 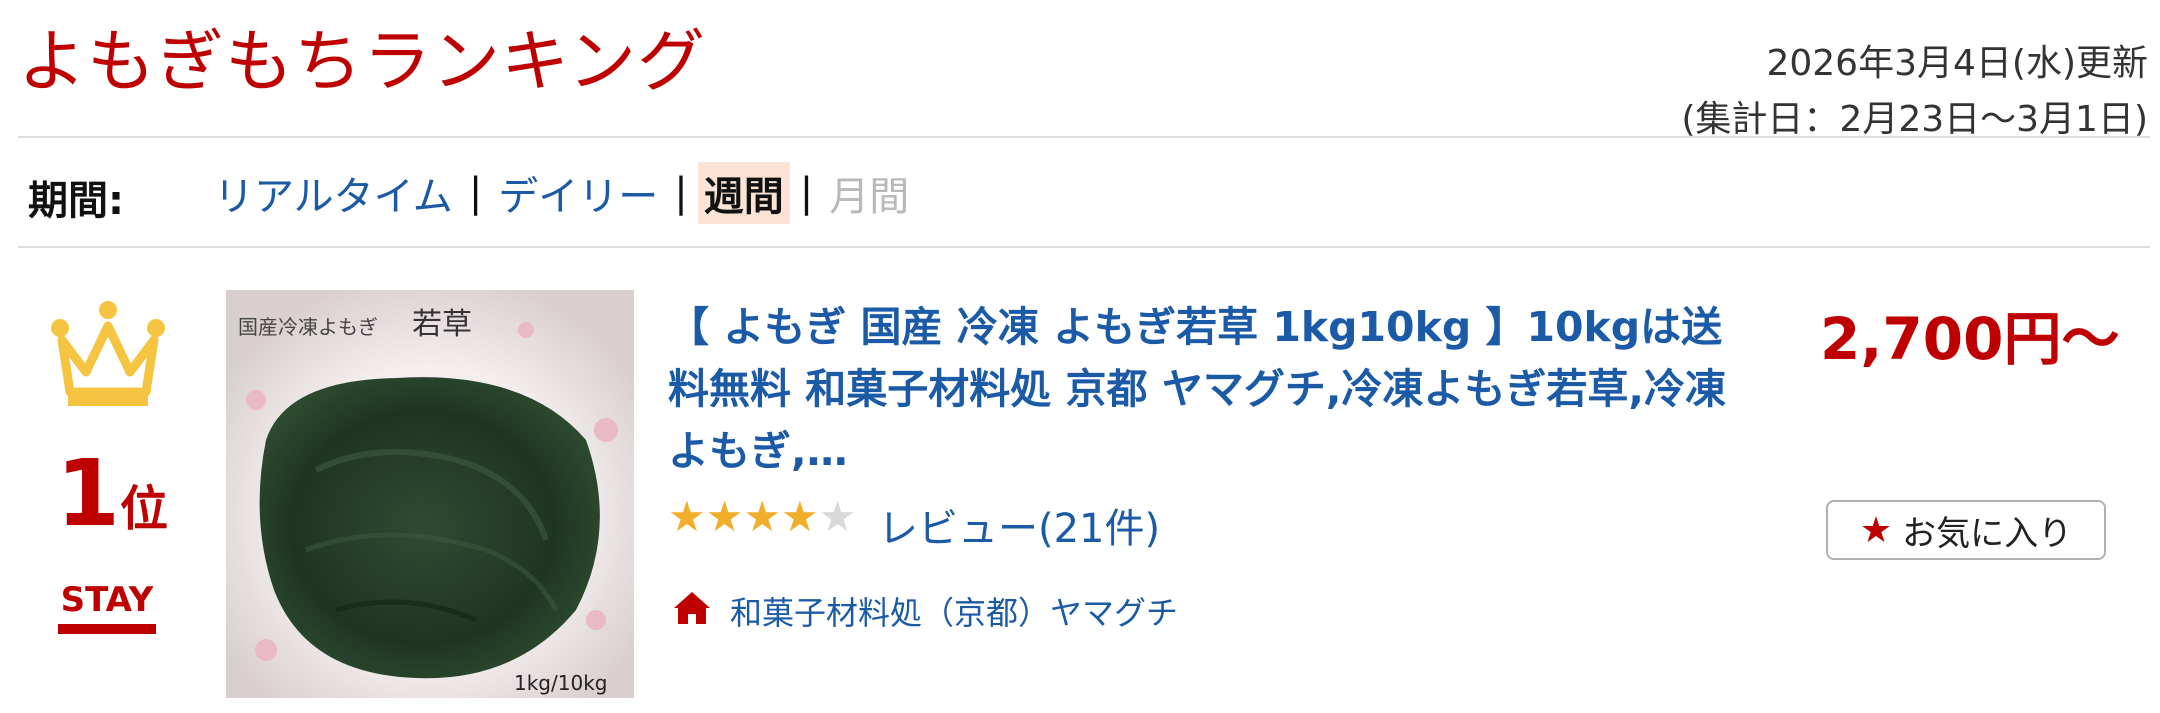 What do you see at coordinates (1084, 137) in the screenshot?
I see `header-divider` at bounding box center [1084, 137].